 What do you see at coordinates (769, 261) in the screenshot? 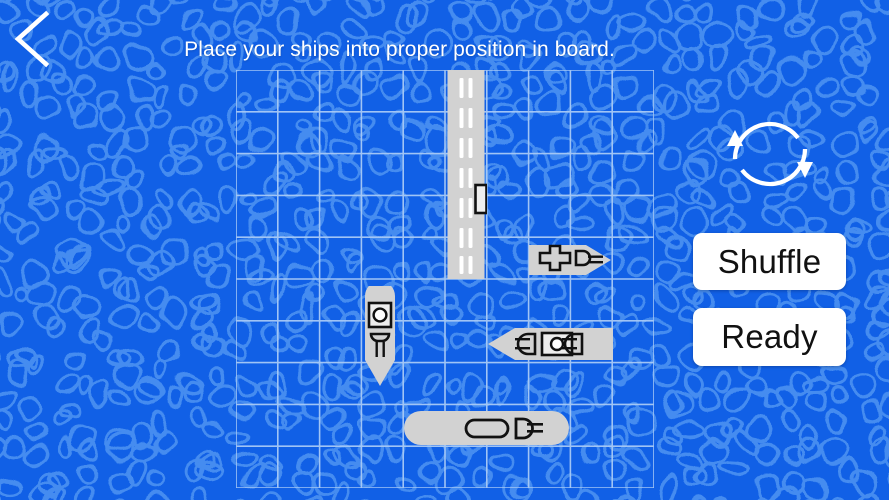
I see `shuffle-button: Shuffle` at bounding box center [769, 261].